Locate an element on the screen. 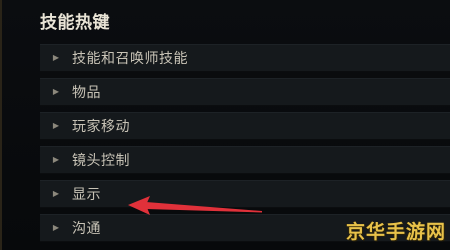  category-label: 显示 is located at coordinates (86, 195).